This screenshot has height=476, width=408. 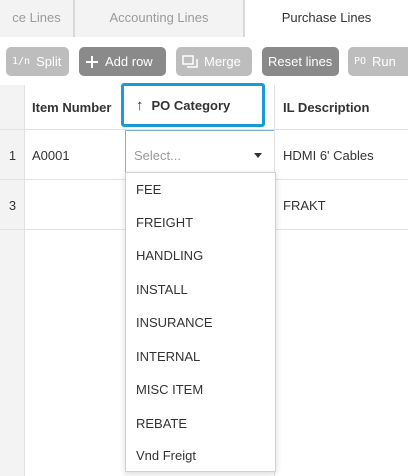 I want to click on split-label: Split, so click(x=49, y=61).